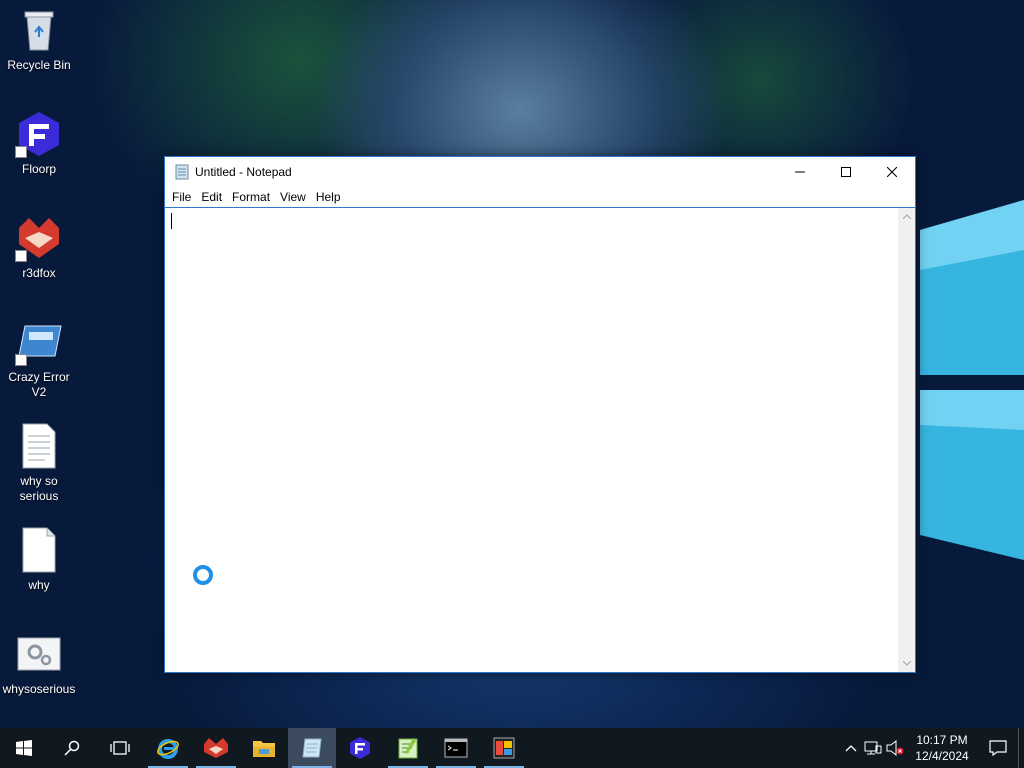 This screenshot has height=768, width=1024. What do you see at coordinates (243, 172) in the screenshot?
I see `window-title: Untitled - Notepad` at bounding box center [243, 172].